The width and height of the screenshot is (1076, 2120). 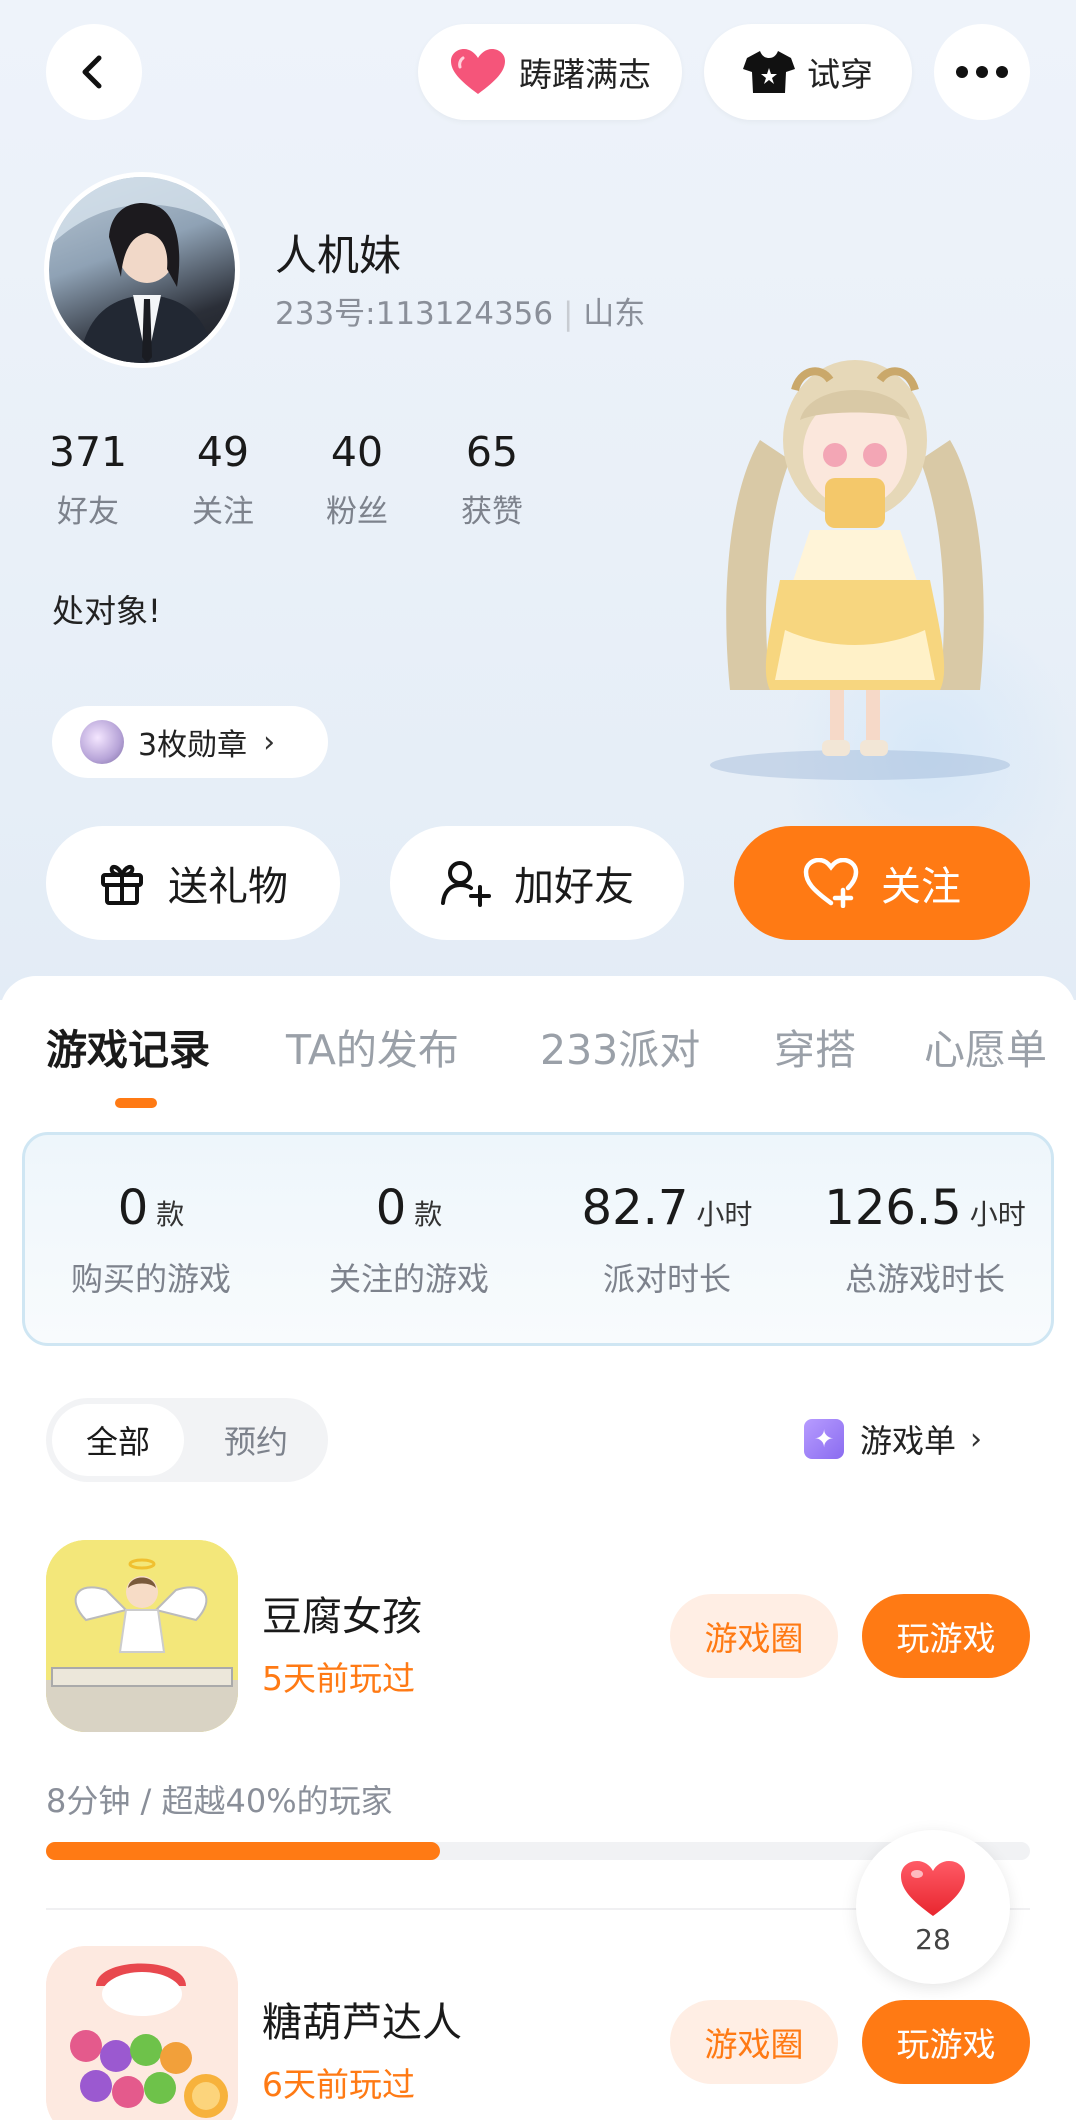 What do you see at coordinates (985, 1046) in the screenshot?
I see `tab-wishlist: 心愿单` at bounding box center [985, 1046].